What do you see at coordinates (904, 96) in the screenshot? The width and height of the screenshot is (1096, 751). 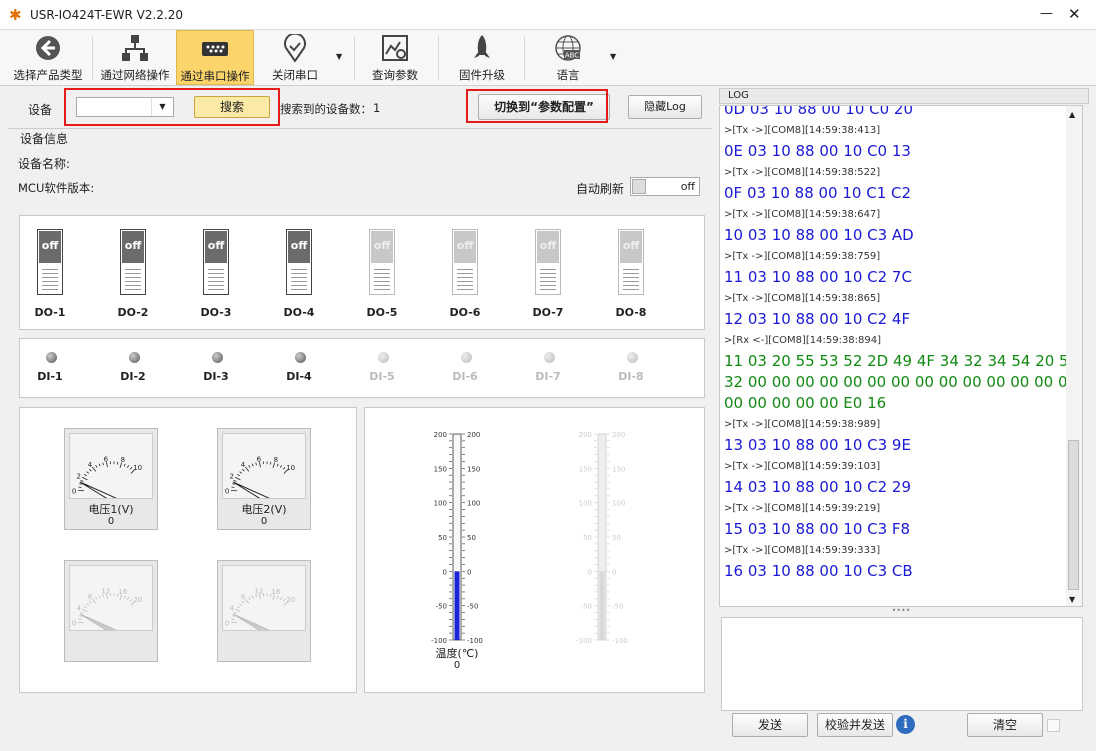 I see `log-header: LOG` at bounding box center [904, 96].